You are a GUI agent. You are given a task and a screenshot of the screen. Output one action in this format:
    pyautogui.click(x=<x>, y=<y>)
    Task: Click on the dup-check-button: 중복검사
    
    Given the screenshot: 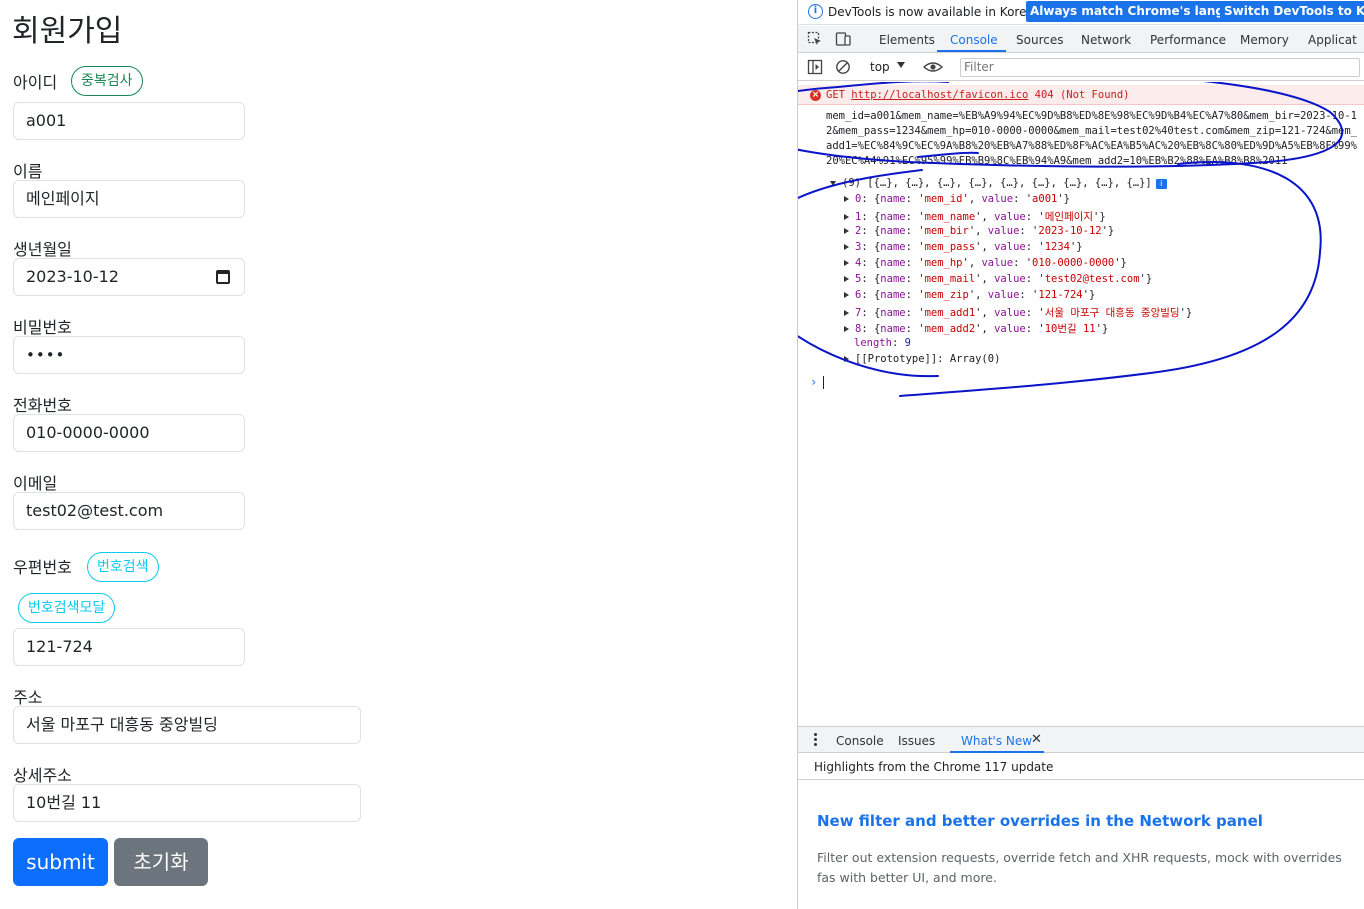 What is the action you would take?
    pyautogui.click(x=107, y=81)
    